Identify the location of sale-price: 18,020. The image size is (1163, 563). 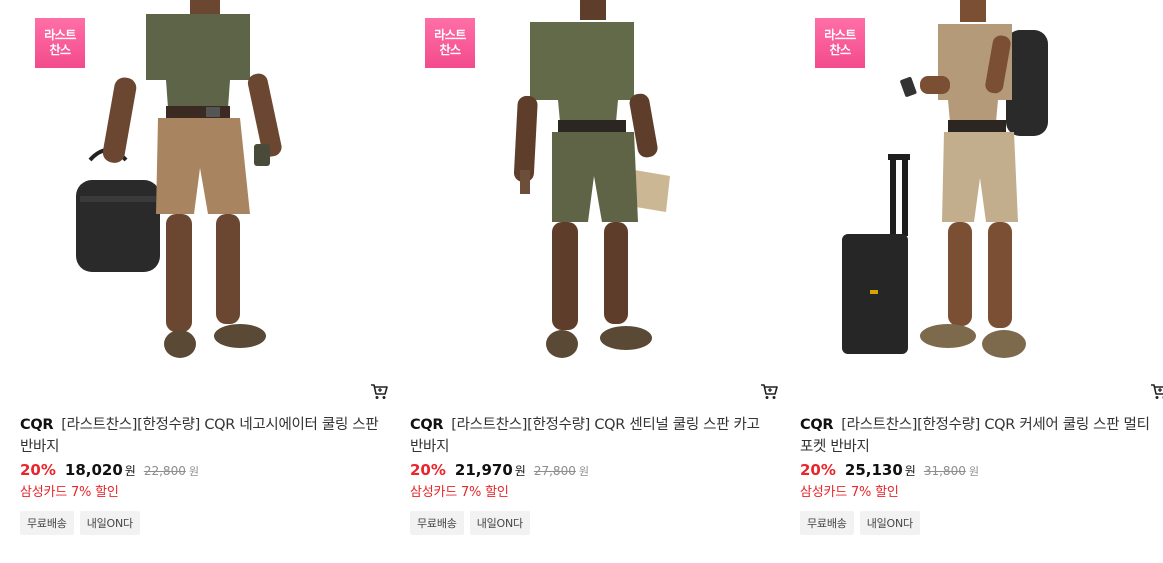
(93, 470).